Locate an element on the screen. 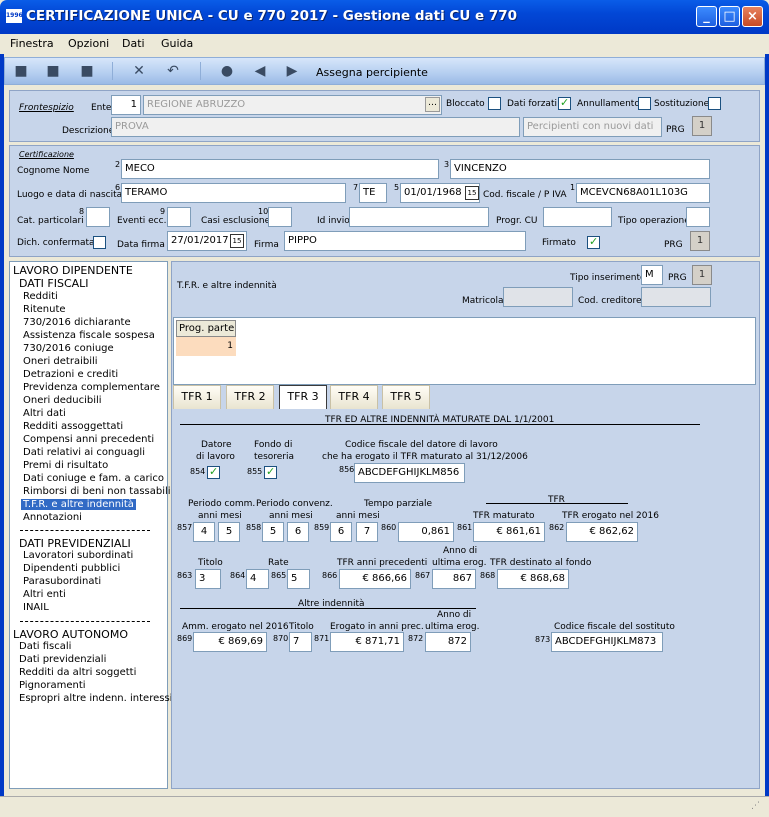 Image resolution: width=769 pixels, height=817 pixels. nome-field: VINCENZO is located at coordinates (580, 169).